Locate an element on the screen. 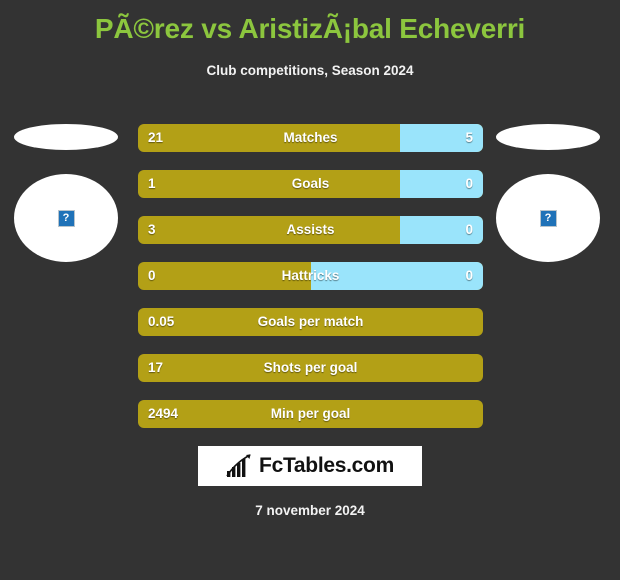 The width and height of the screenshot is (620, 580). stat-row-label: Shots per goal is located at coordinates (310, 367).